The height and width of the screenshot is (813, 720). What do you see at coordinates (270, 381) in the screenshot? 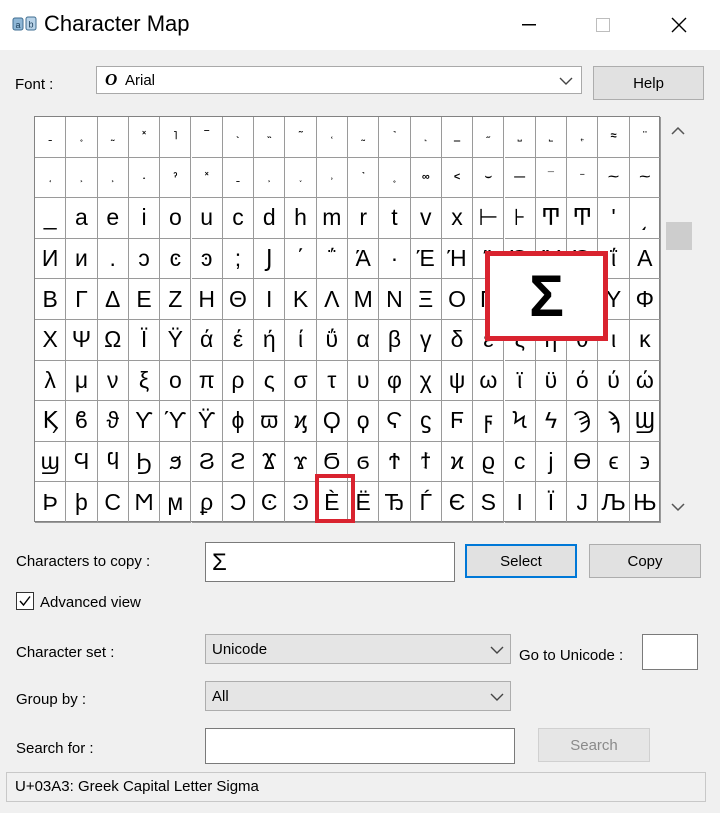
I see `character-cell: ς` at bounding box center [270, 381].